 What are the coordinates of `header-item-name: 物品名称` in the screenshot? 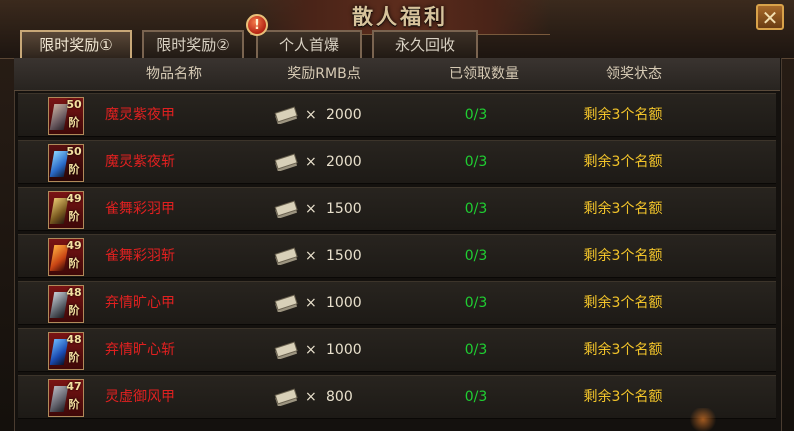 It's located at (174, 74).